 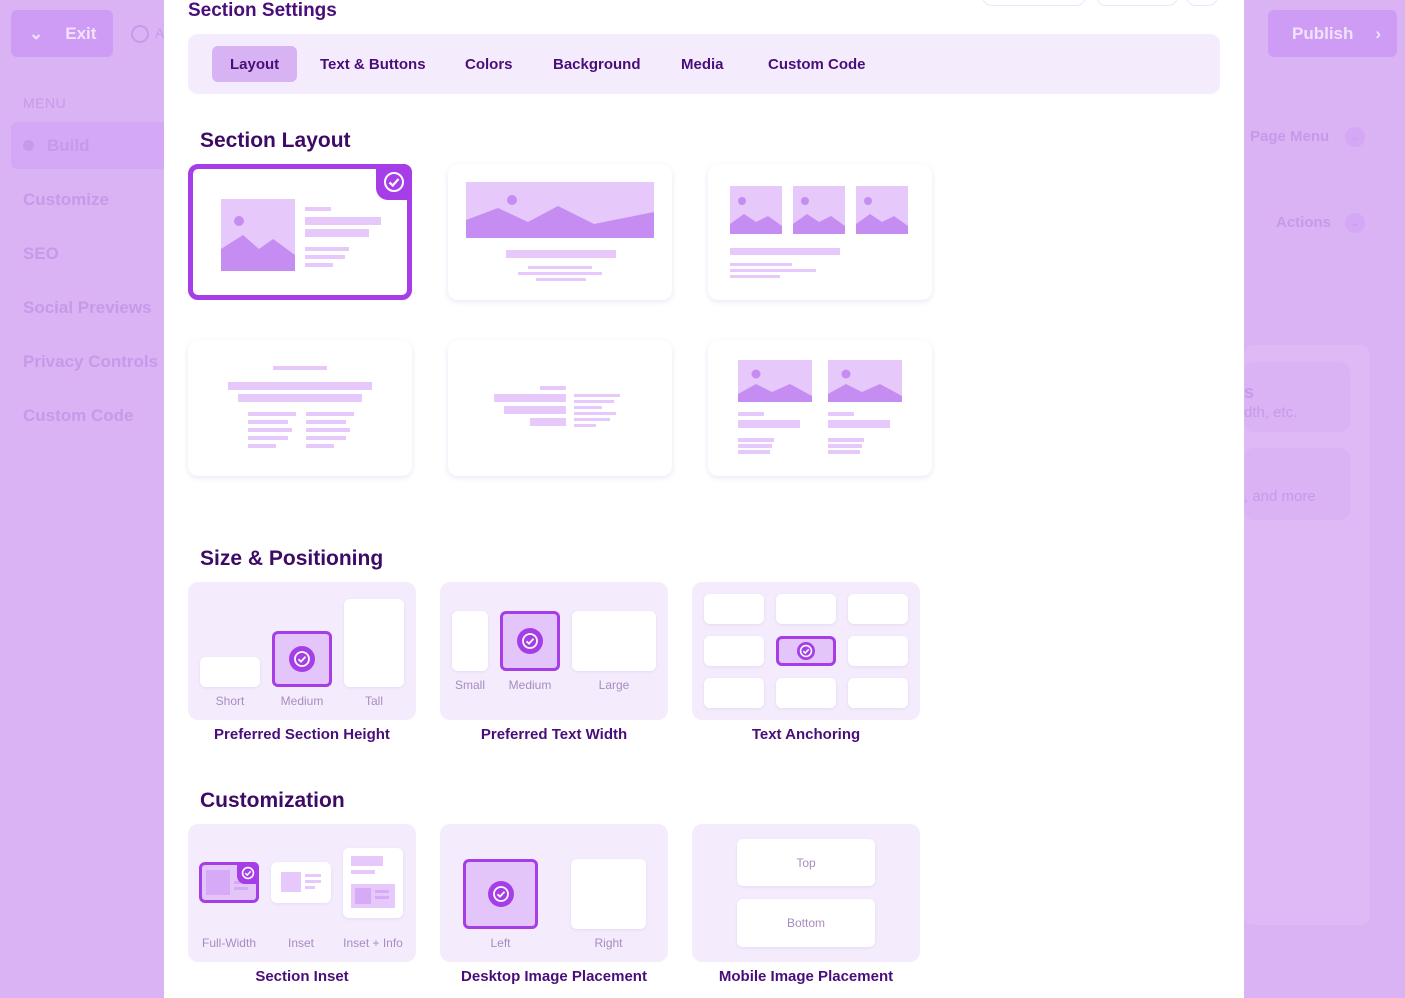 What do you see at coordinates (302, 734) in the screenshot?
I see `section-height-label: Preferred Section Height` at bounding box center [302, 734].